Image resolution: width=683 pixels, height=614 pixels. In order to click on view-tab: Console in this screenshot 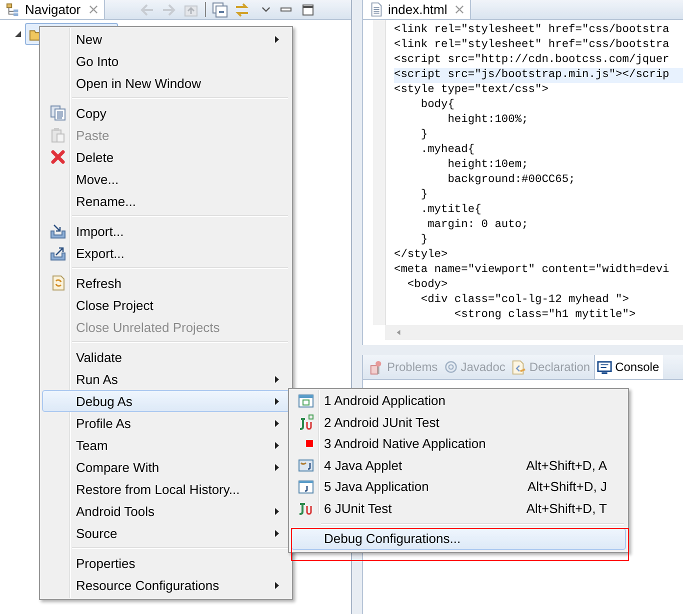, I will do `click(629, 367)`.